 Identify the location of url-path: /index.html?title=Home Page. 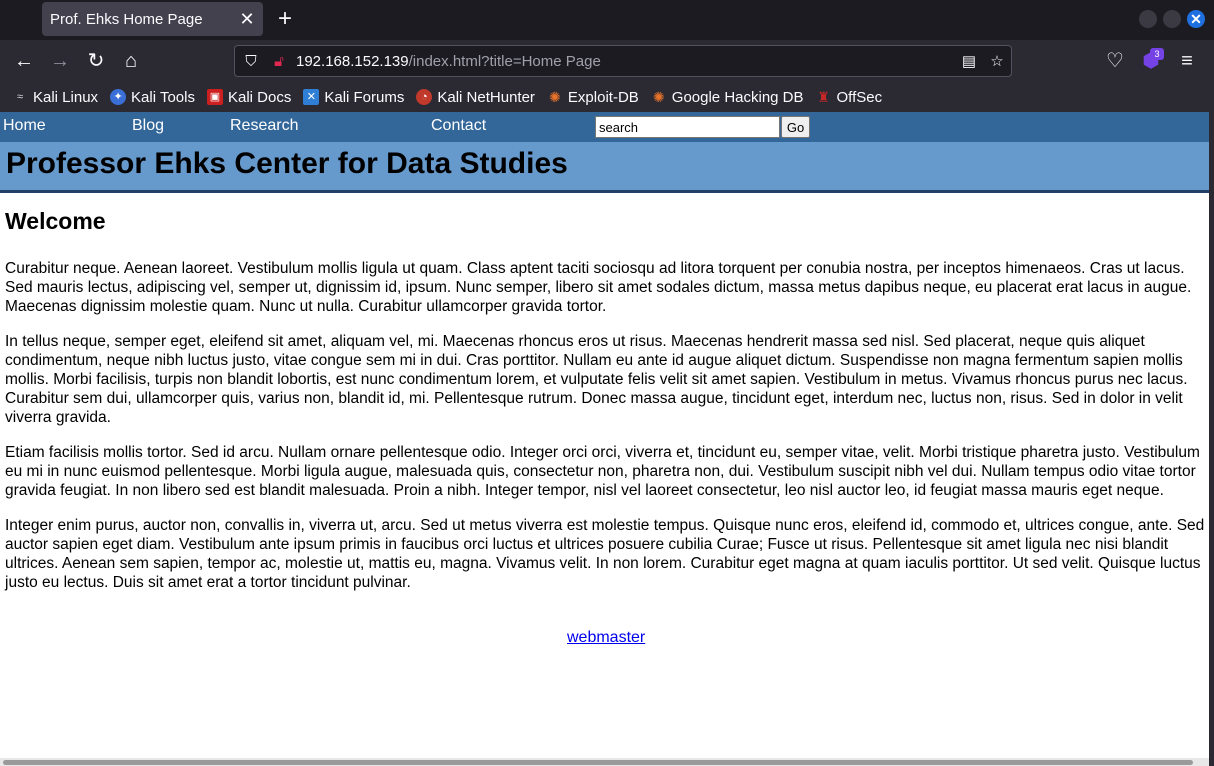
(504, 61).